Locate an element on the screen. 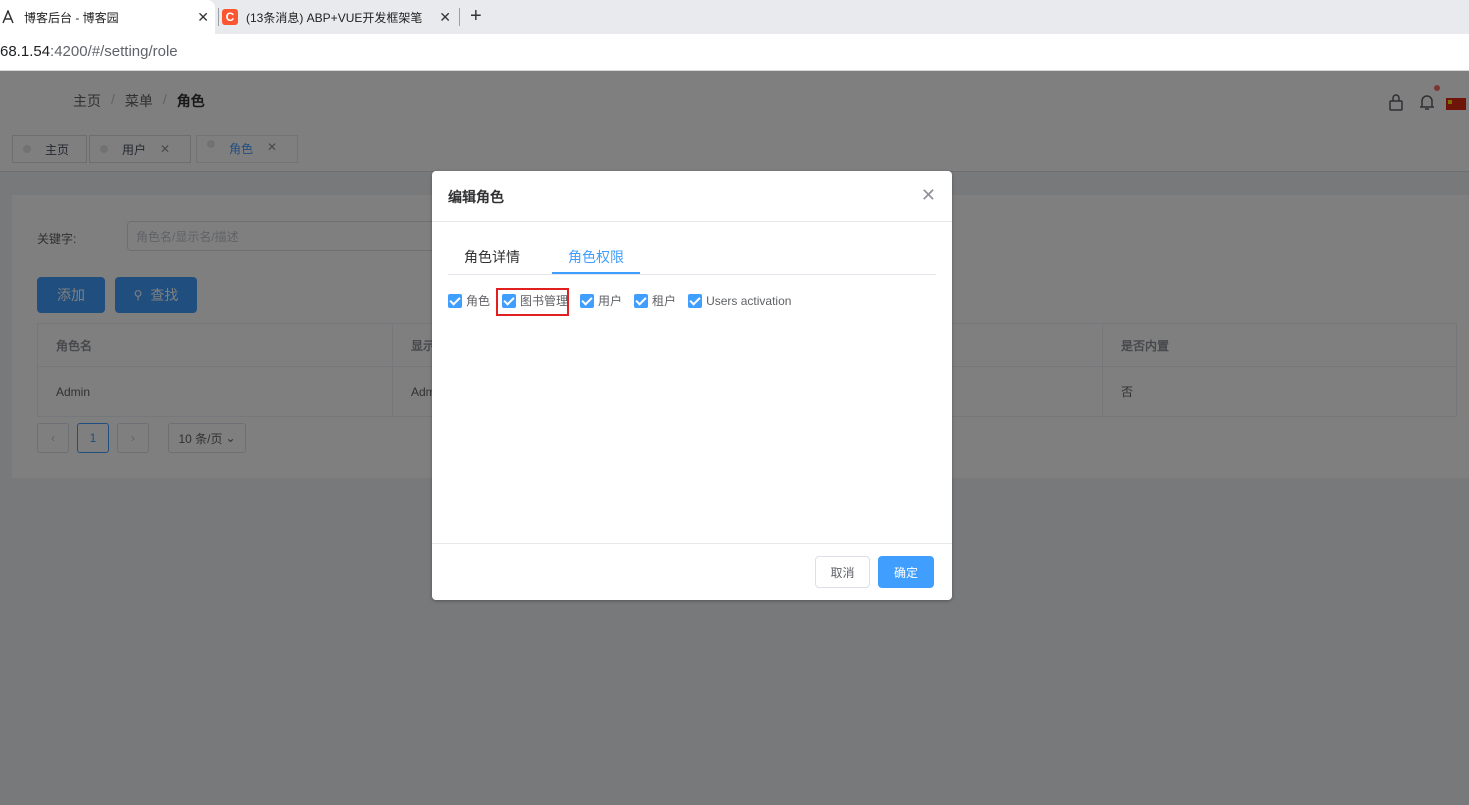  browser-tab-bar: 博客后台 - 博客园 ✕ C (13条消息) ABP+VUE开发框架笔 ✕ + is located at coordinates (734, 17).